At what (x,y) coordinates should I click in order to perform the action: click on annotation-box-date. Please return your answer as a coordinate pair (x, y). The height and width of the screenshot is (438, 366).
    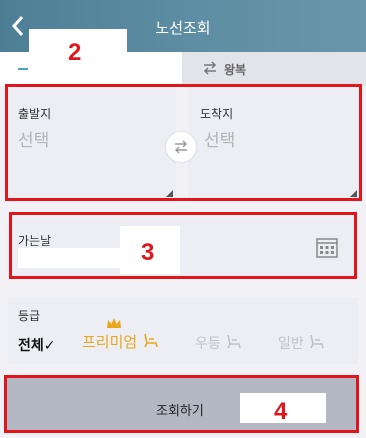
    Looking at the image, I should click on (183, 245).